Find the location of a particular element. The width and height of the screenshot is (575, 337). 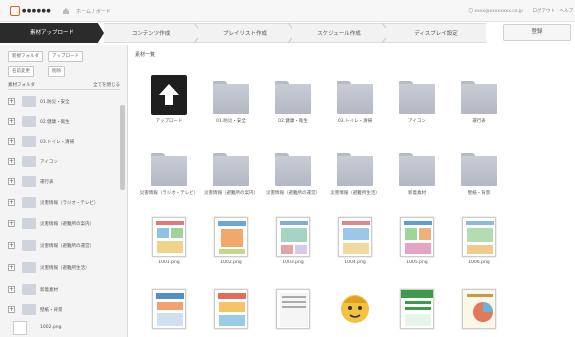

logo-mark-icon is located at coordinates (15, 11).